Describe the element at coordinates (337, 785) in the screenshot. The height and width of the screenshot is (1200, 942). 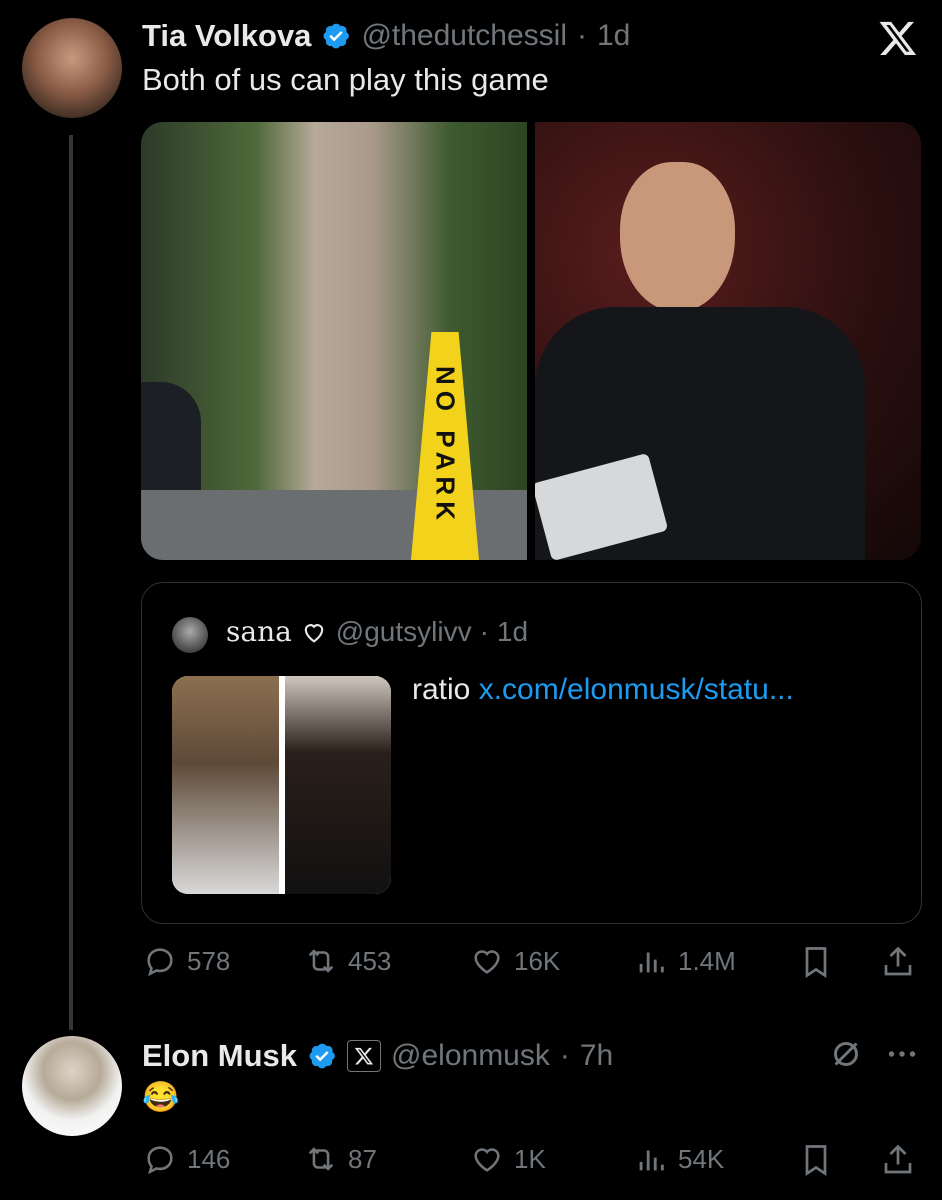
I see `quote-media-right` at that location.